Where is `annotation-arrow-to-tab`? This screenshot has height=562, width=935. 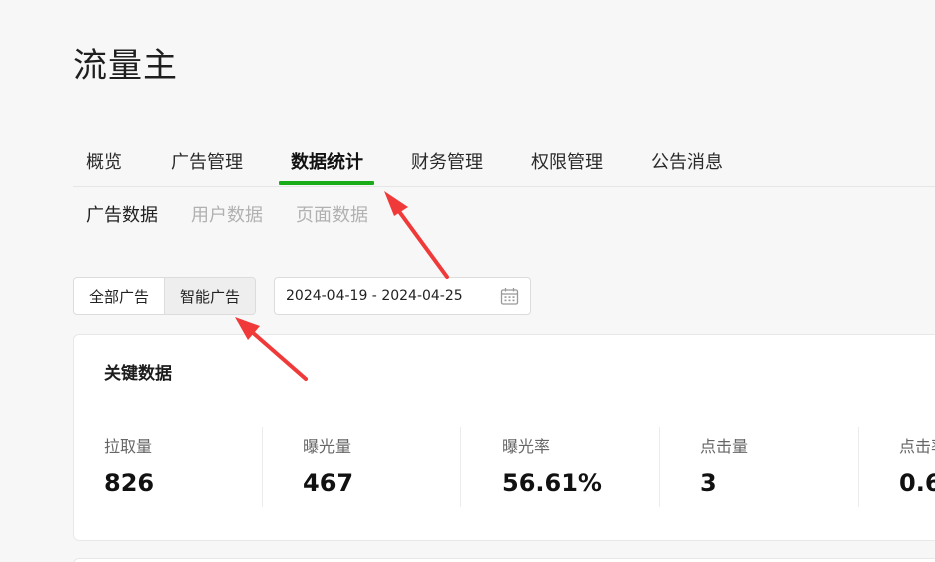 annotation-arrow-to-tab is located at coordinates (416, 235).